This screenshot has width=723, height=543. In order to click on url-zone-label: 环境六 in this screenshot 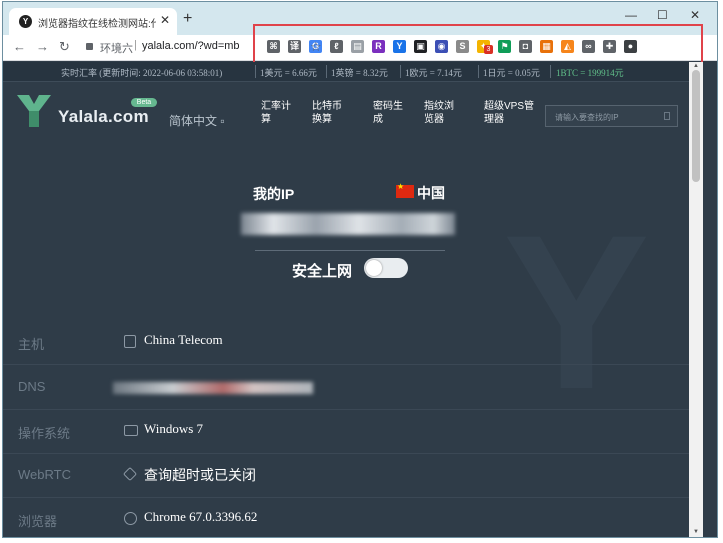, I will do `click(116, 49)`.